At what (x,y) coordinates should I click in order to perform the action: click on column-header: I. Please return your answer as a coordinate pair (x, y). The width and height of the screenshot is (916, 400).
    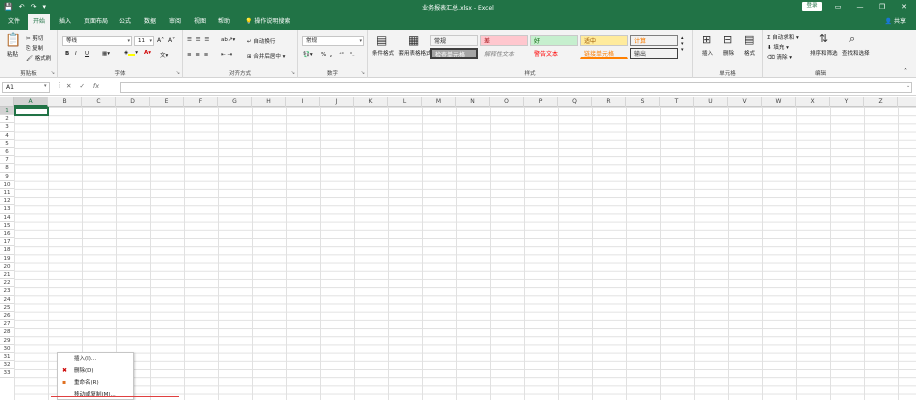
    Looking at the image, I should click on (303, 102).